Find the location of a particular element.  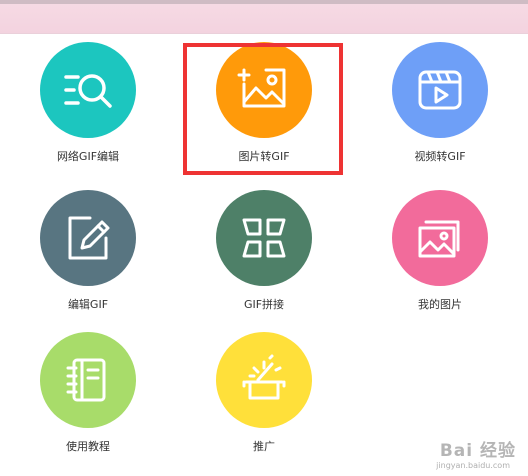

edit-pencil-icon is located at coordinates (89, 238).